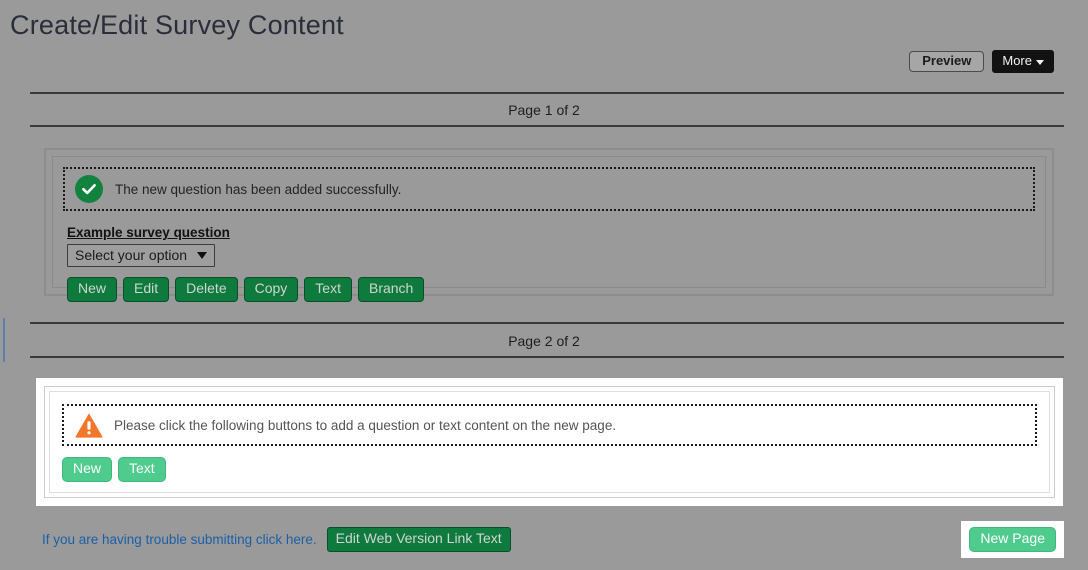 The image size is (1088, 570). I want to click on page2-label: Page 2 of 2, so click(544, 341).